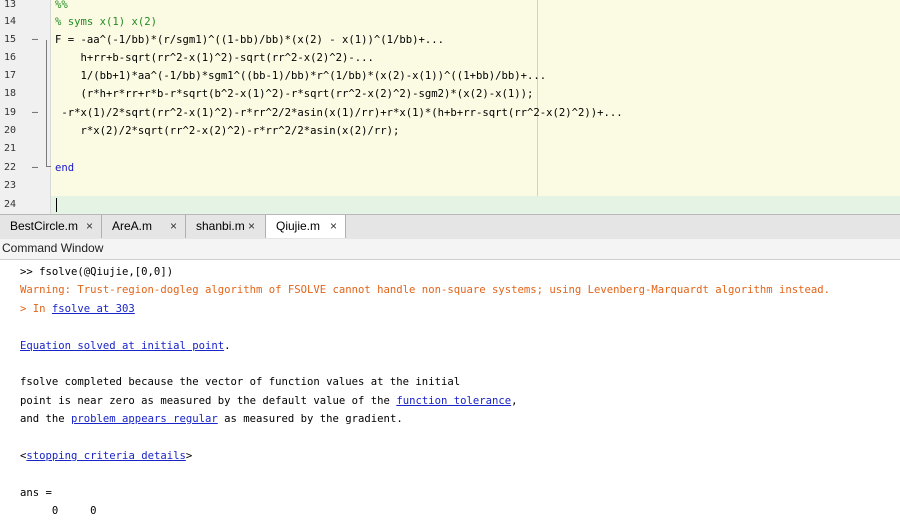 This screenshot has width=900, height=523. Describe the element at coordinates (10, 204) in the screenshot. I see `line-number: 24` at that location.